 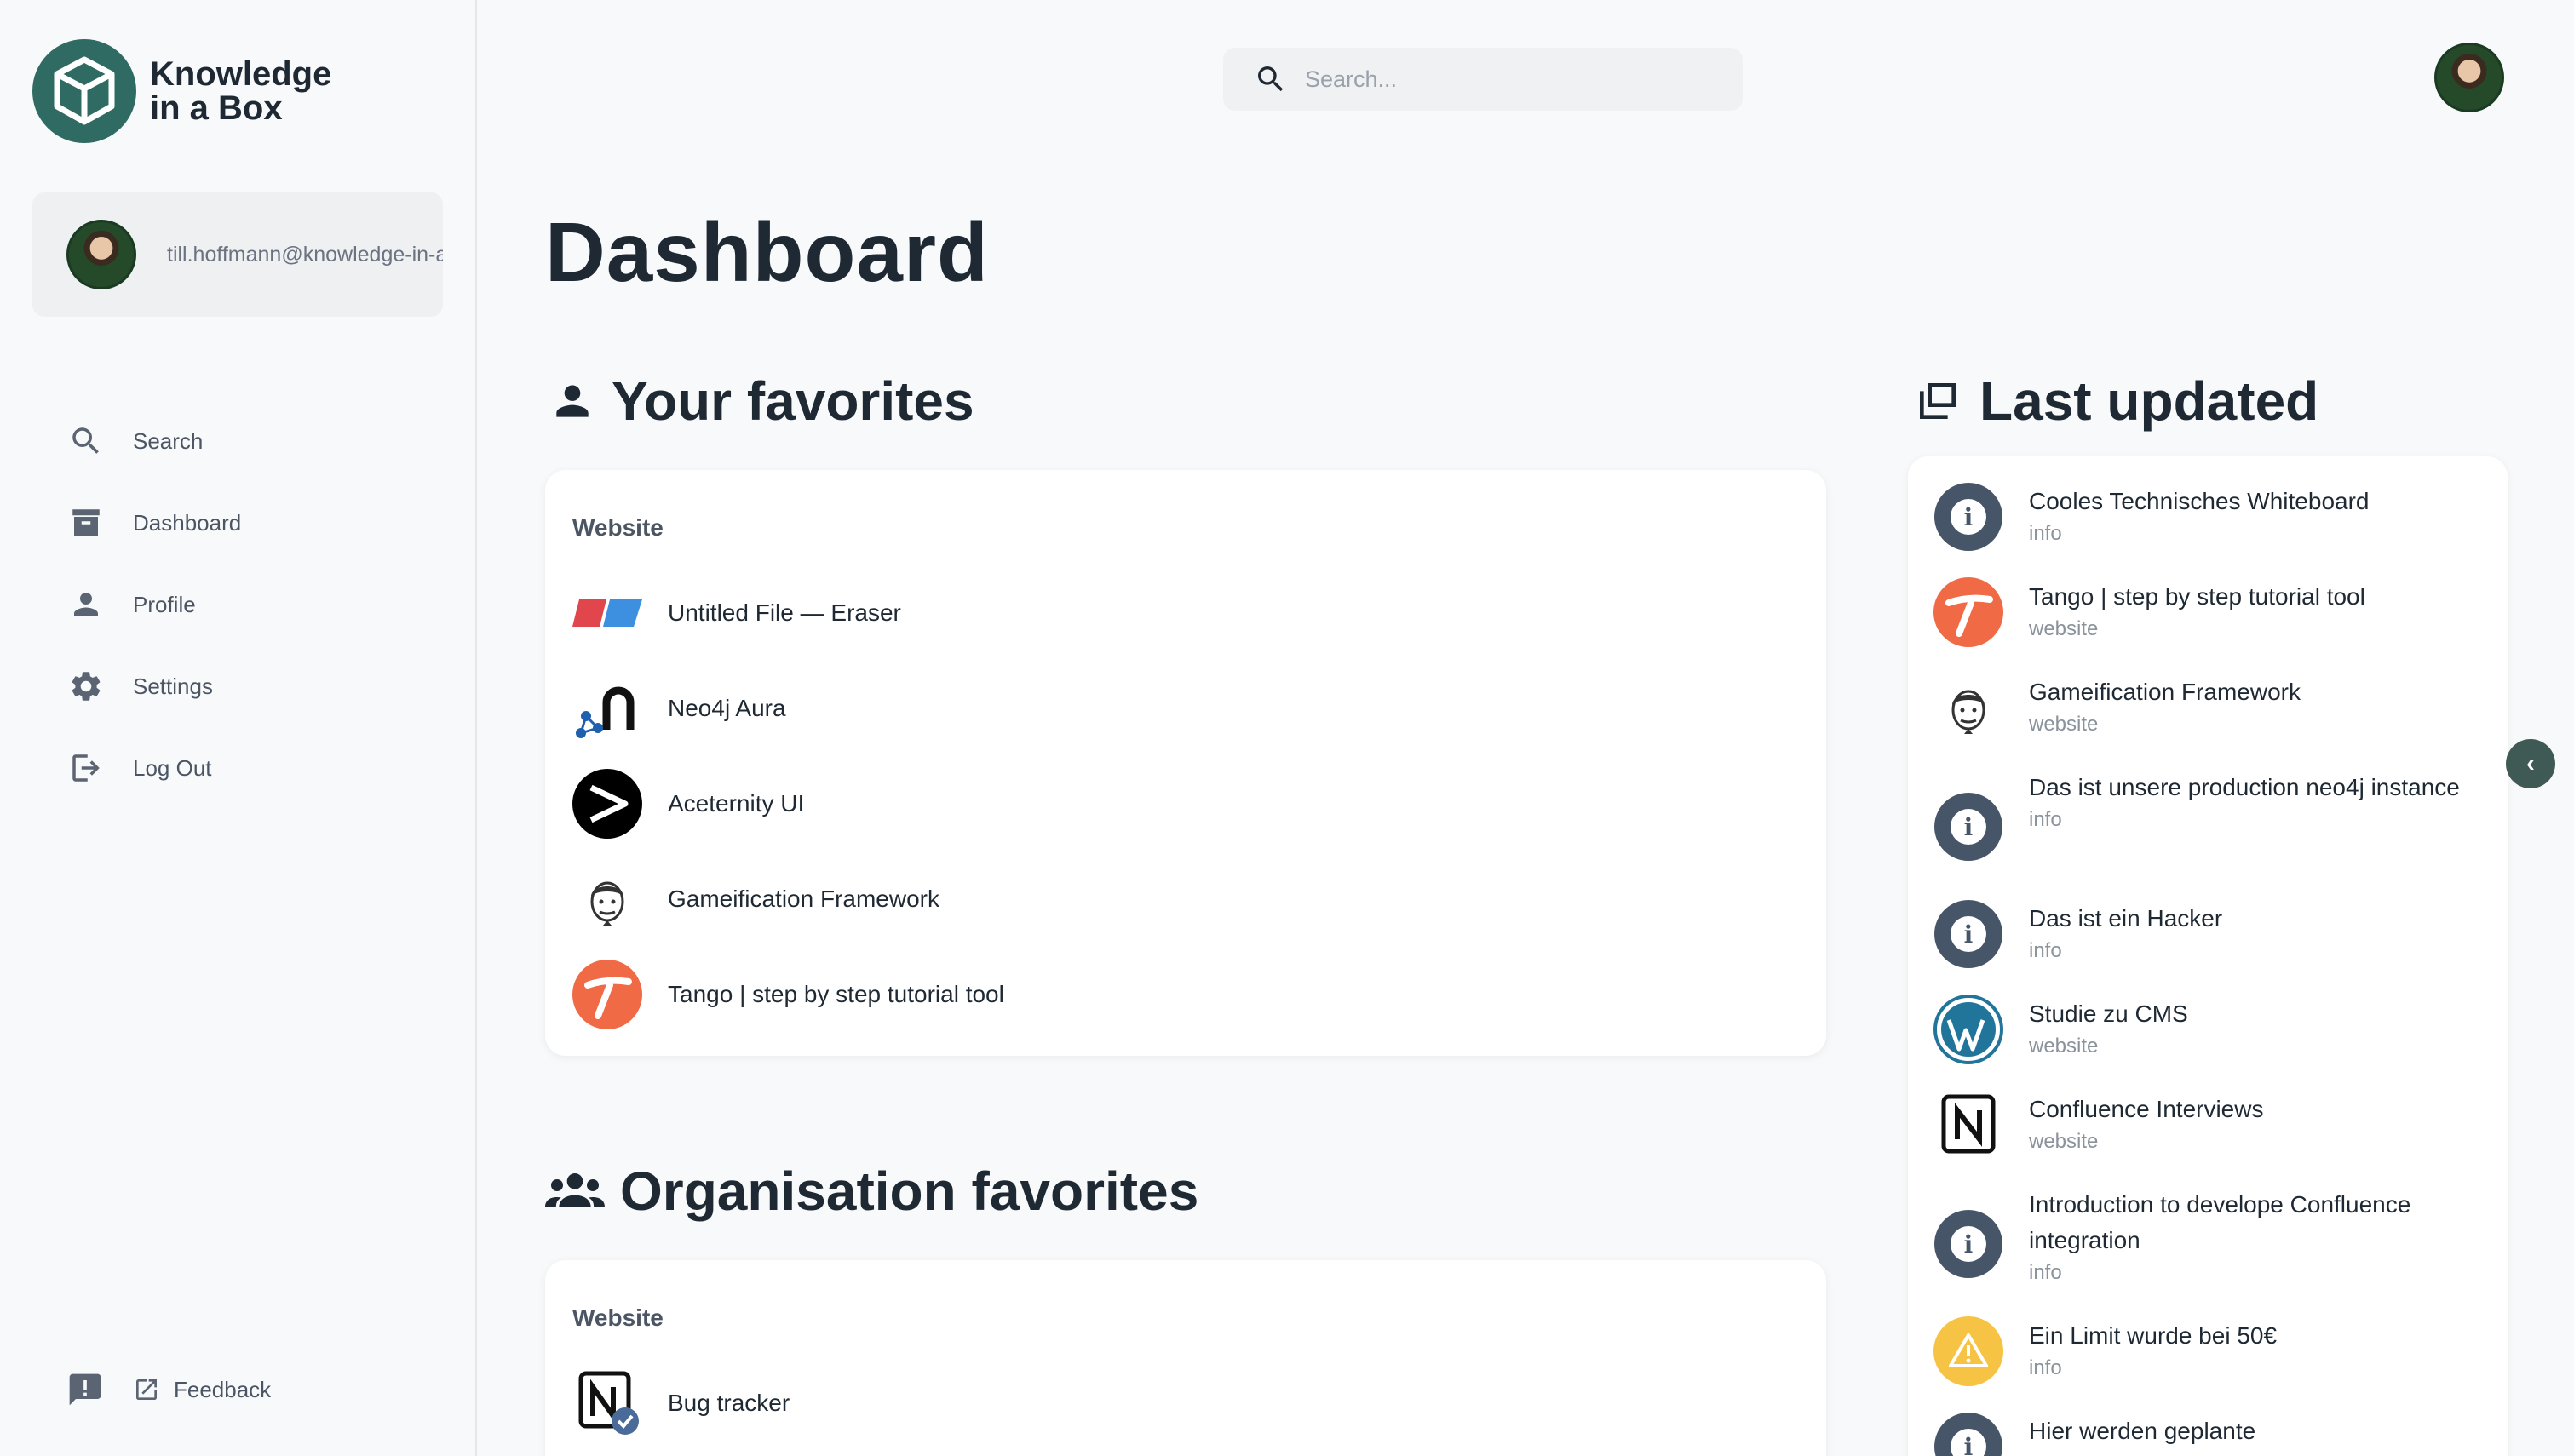 What do you see at coordinates (607, 1403) in the screenshot?
I see `notion-verified-icon` at bounding box center [607, 1403].